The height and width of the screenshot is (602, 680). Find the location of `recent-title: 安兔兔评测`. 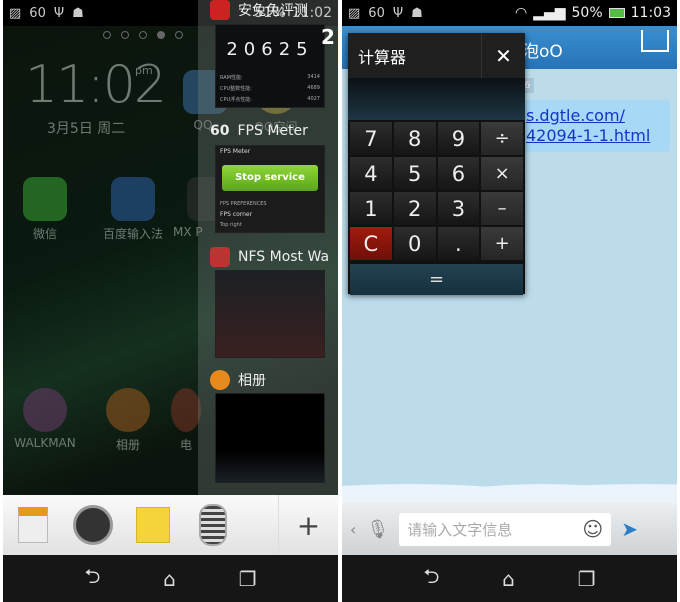

recent-title: 安兔兔评测 is located at coordinates (273, 11).